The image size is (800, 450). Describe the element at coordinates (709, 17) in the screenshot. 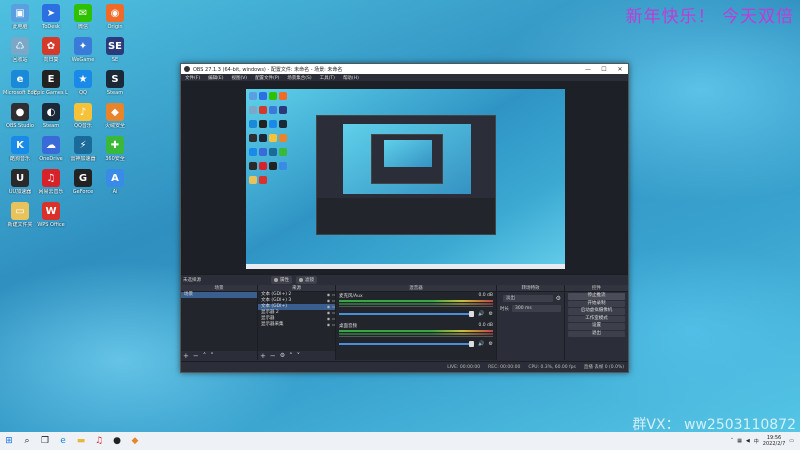

I see `desktop-banner-text: 新年快乐！ 今天双倍` at that location.